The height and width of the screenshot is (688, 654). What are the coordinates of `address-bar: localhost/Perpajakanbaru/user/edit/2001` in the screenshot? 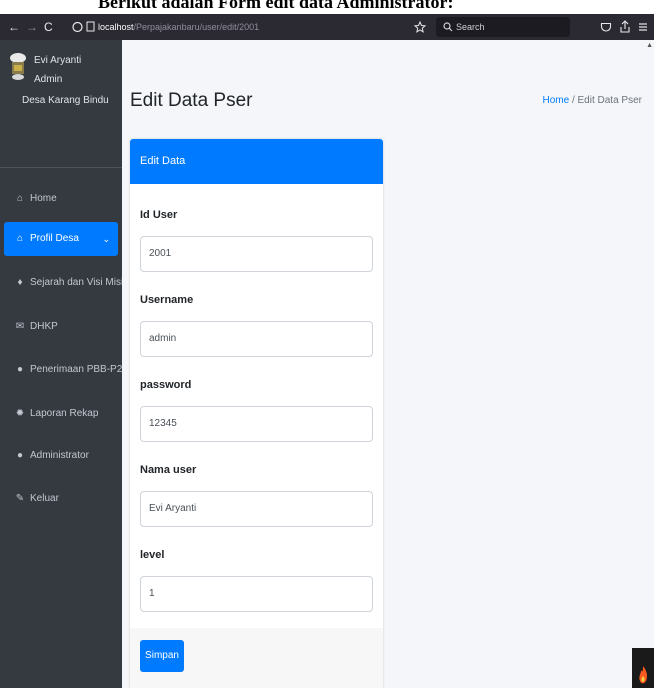 It's located at (247, 27).